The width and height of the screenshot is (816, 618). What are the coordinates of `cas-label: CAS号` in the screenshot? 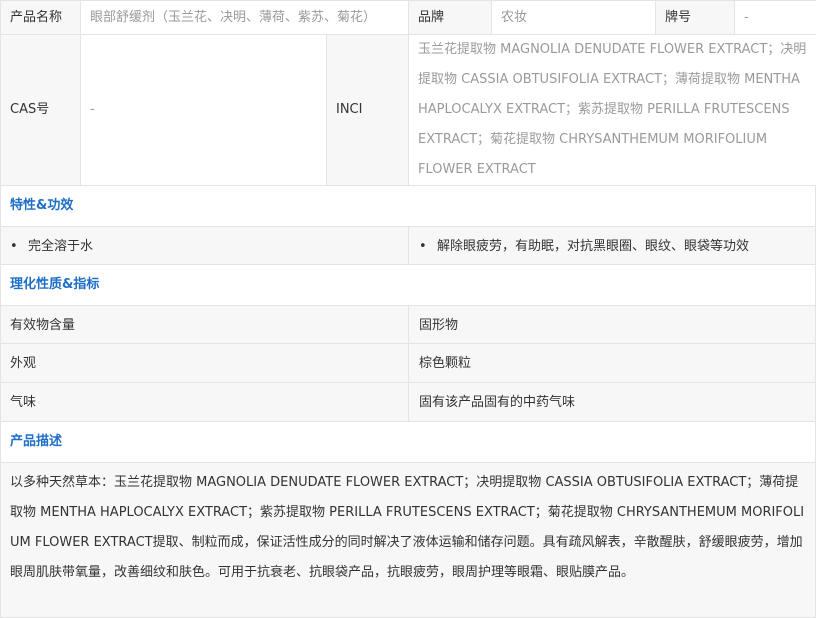 It's located at (41, 110).